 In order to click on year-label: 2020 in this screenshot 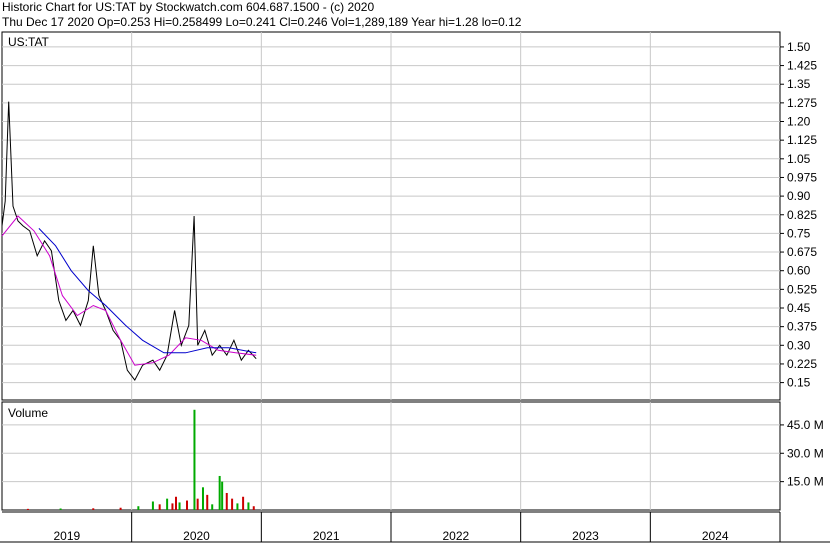, I will do `click(196, 536)`.